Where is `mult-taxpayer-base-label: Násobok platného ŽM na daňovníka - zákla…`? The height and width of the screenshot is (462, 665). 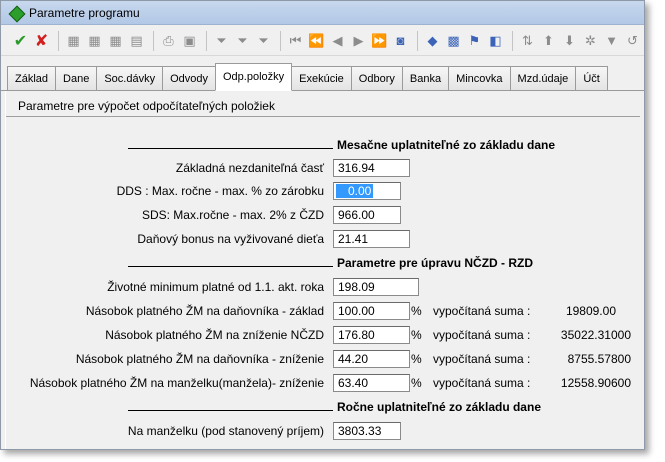
mult-taxpayer-base-label: Násobok platného ŽM na daňovníka - zákla… is located at coordinates (204, 311).